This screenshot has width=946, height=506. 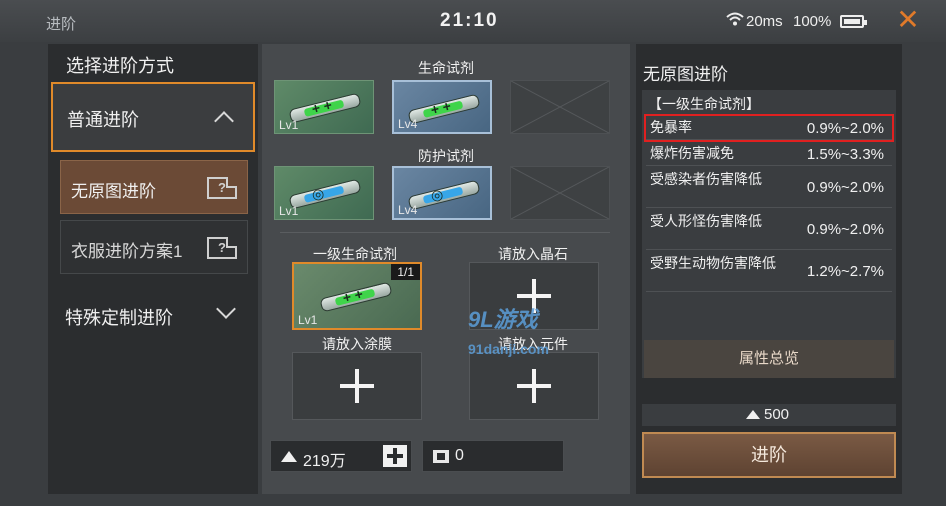 What do you see at coordinates (355, 254) in the screenshot?
I see `main-slot-label: 一级生命试剂` at bounding box center [355, 254].